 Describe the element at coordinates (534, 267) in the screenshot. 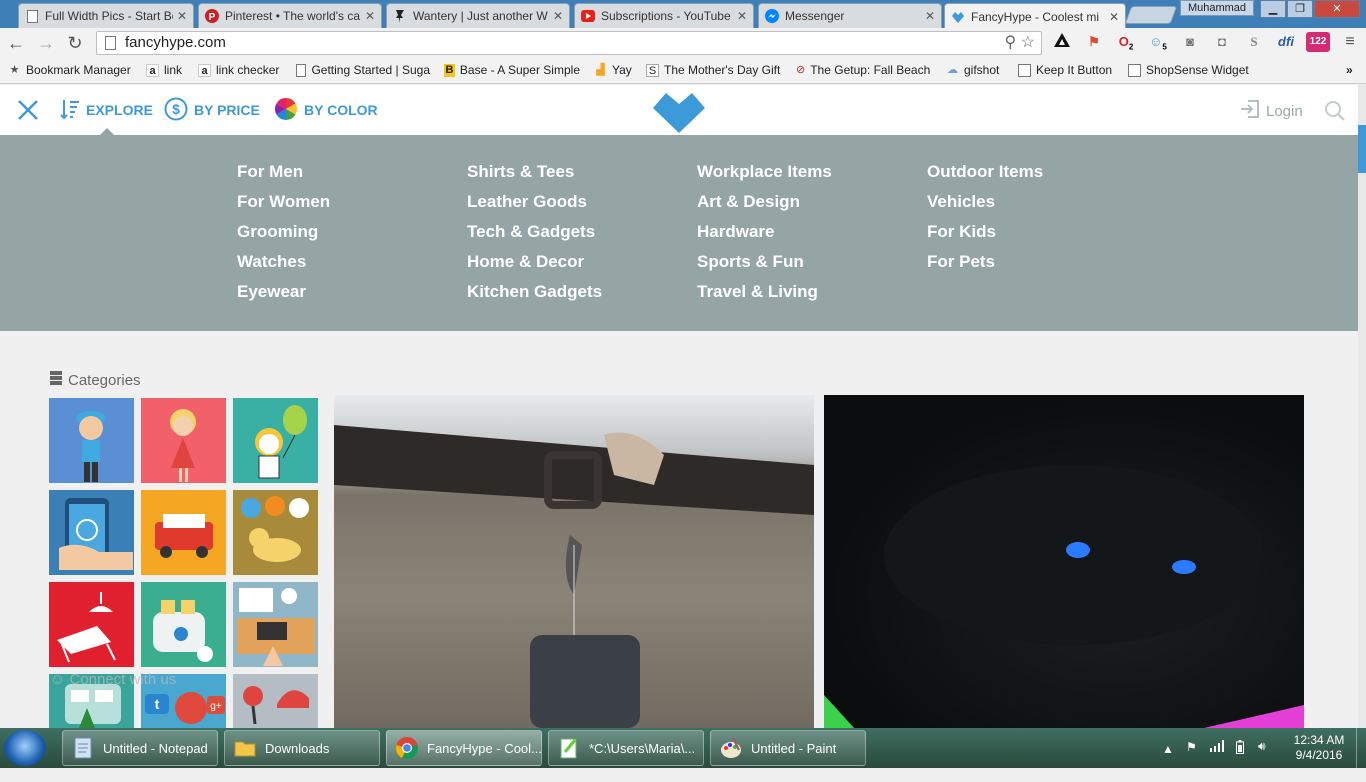

I see `menu-item-home-decor: Home & Decor` at that location.